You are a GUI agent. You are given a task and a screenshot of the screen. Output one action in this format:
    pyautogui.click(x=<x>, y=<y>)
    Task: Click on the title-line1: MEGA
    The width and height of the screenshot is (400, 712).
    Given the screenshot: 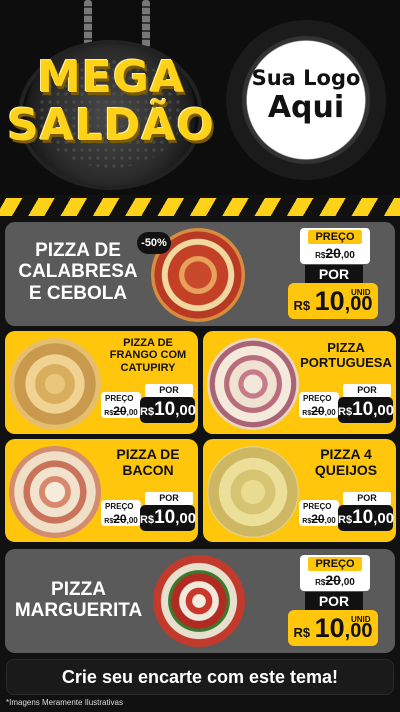 What is the action you would take?
    pyautogui.click(x=110, y=77)
    